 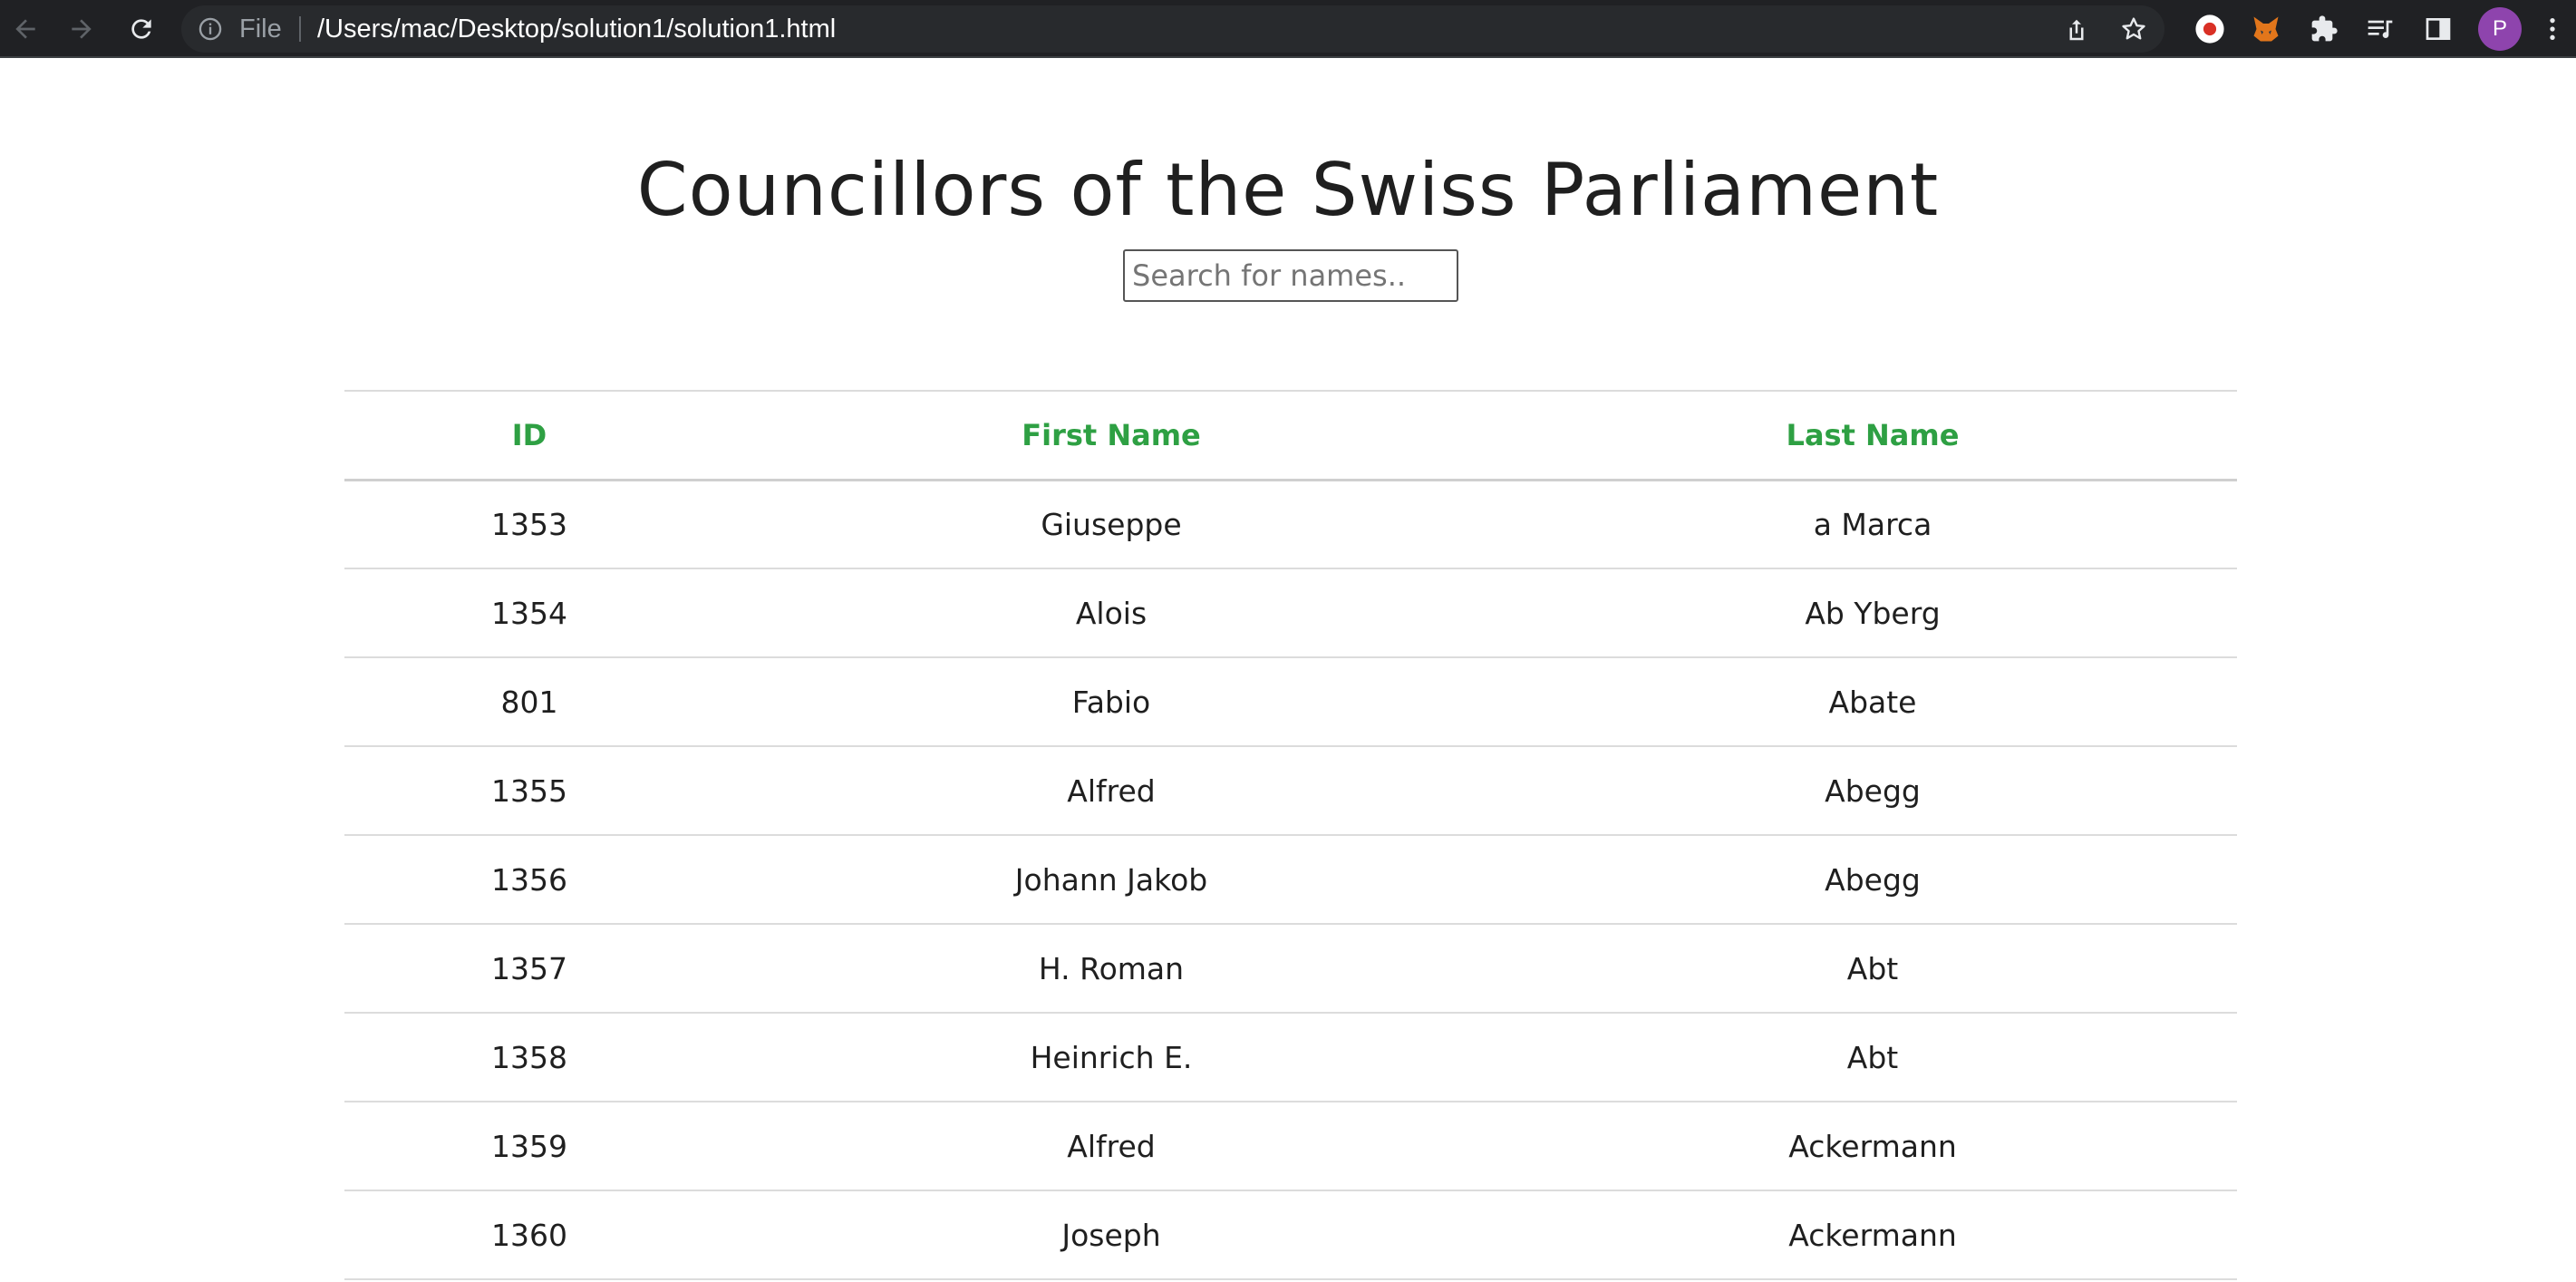 I want to click on cell-last-name: a Marca, so click(x=1872, y=524).